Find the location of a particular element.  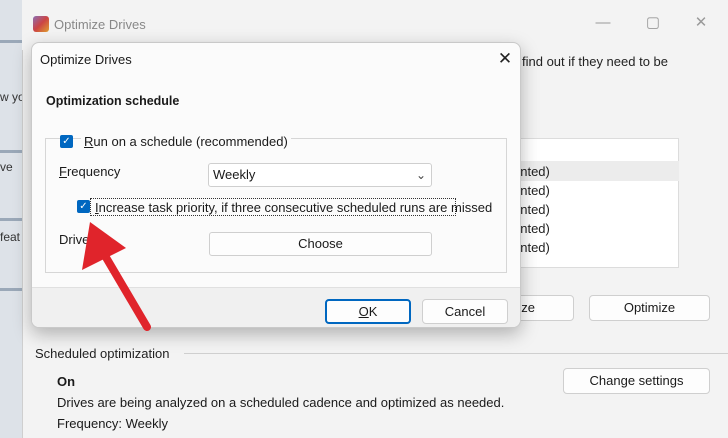

drives-label: Drives is located at coordinates (77, 239).